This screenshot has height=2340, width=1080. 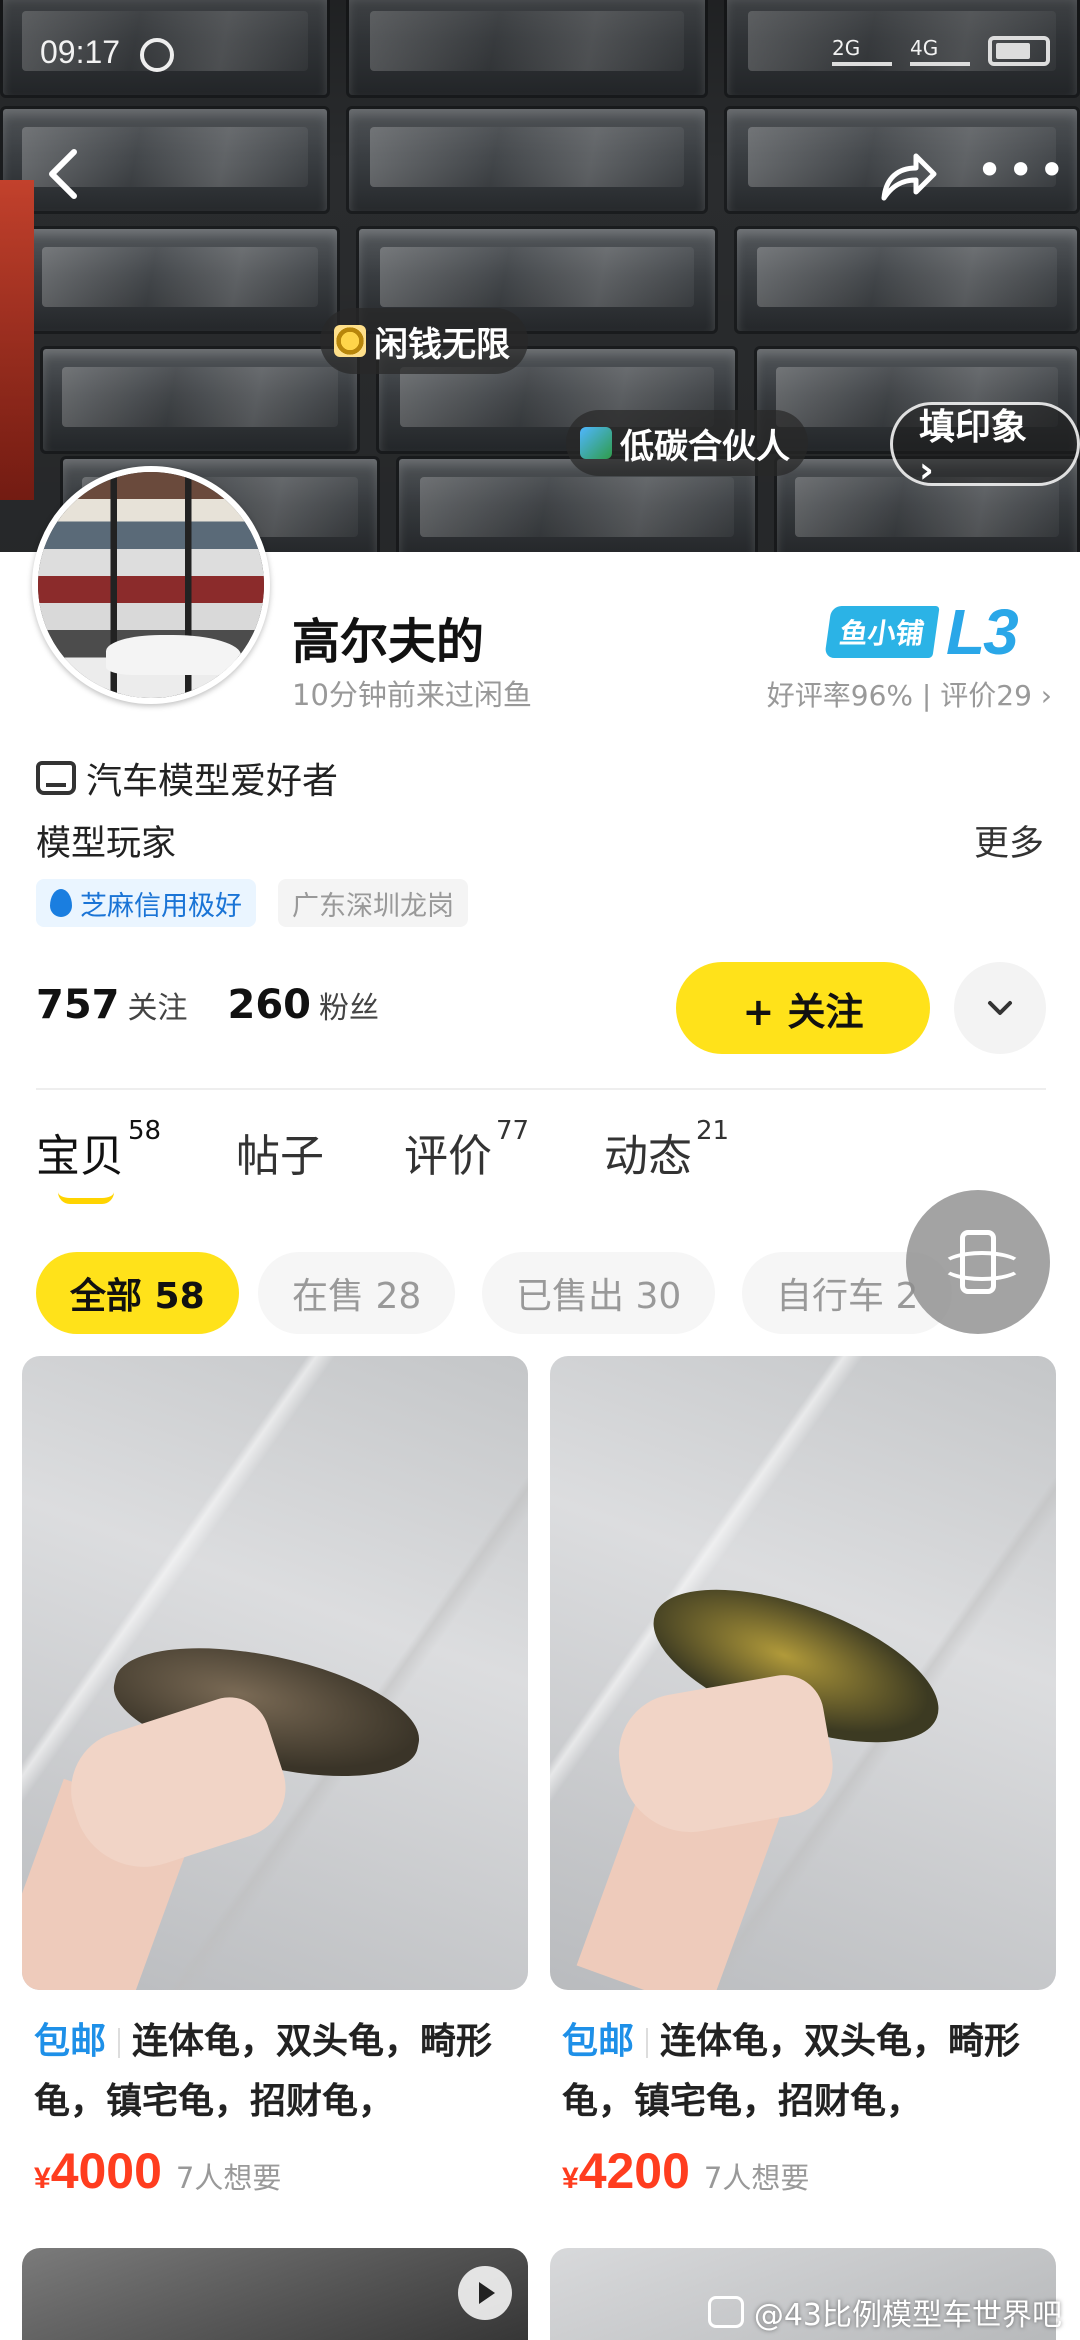 I want to click on battery-icon, so click(x=1019, y=51).